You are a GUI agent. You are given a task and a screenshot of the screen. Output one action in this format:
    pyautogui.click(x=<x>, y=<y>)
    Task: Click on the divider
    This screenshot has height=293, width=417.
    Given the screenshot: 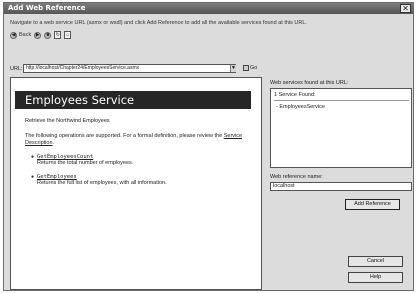 What is the action you would take?
    pyautogui.click(x=341, y=100)
    